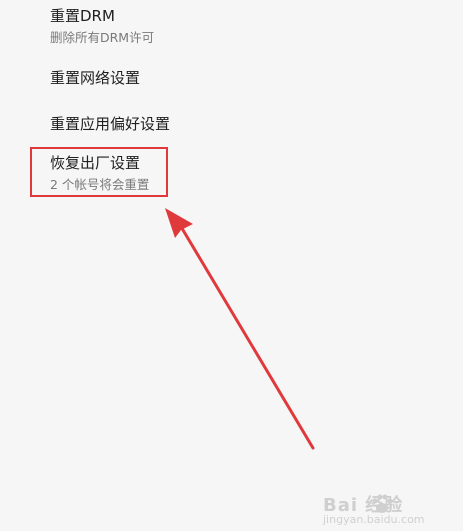 This screenshot has width=463, height=531. I want to click on pointer-arrow-icon, so click(240, 329).